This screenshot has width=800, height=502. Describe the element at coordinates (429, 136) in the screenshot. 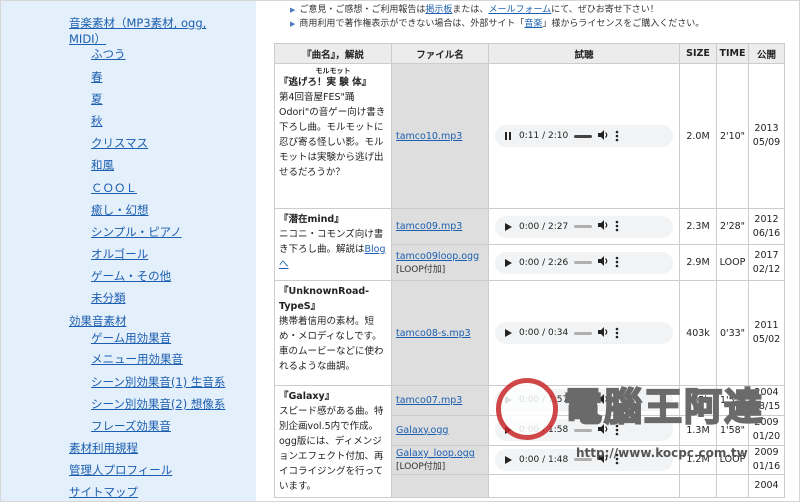

I see `file-download-link: tamco10.mp3` at that location.